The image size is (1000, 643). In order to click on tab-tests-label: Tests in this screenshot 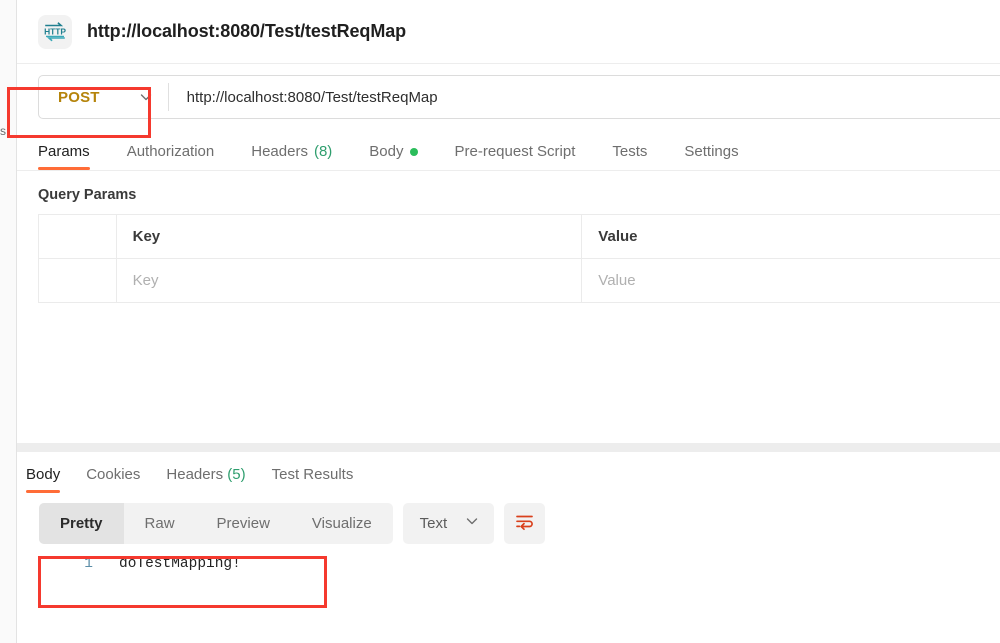, I will do `click(630, 151)`.